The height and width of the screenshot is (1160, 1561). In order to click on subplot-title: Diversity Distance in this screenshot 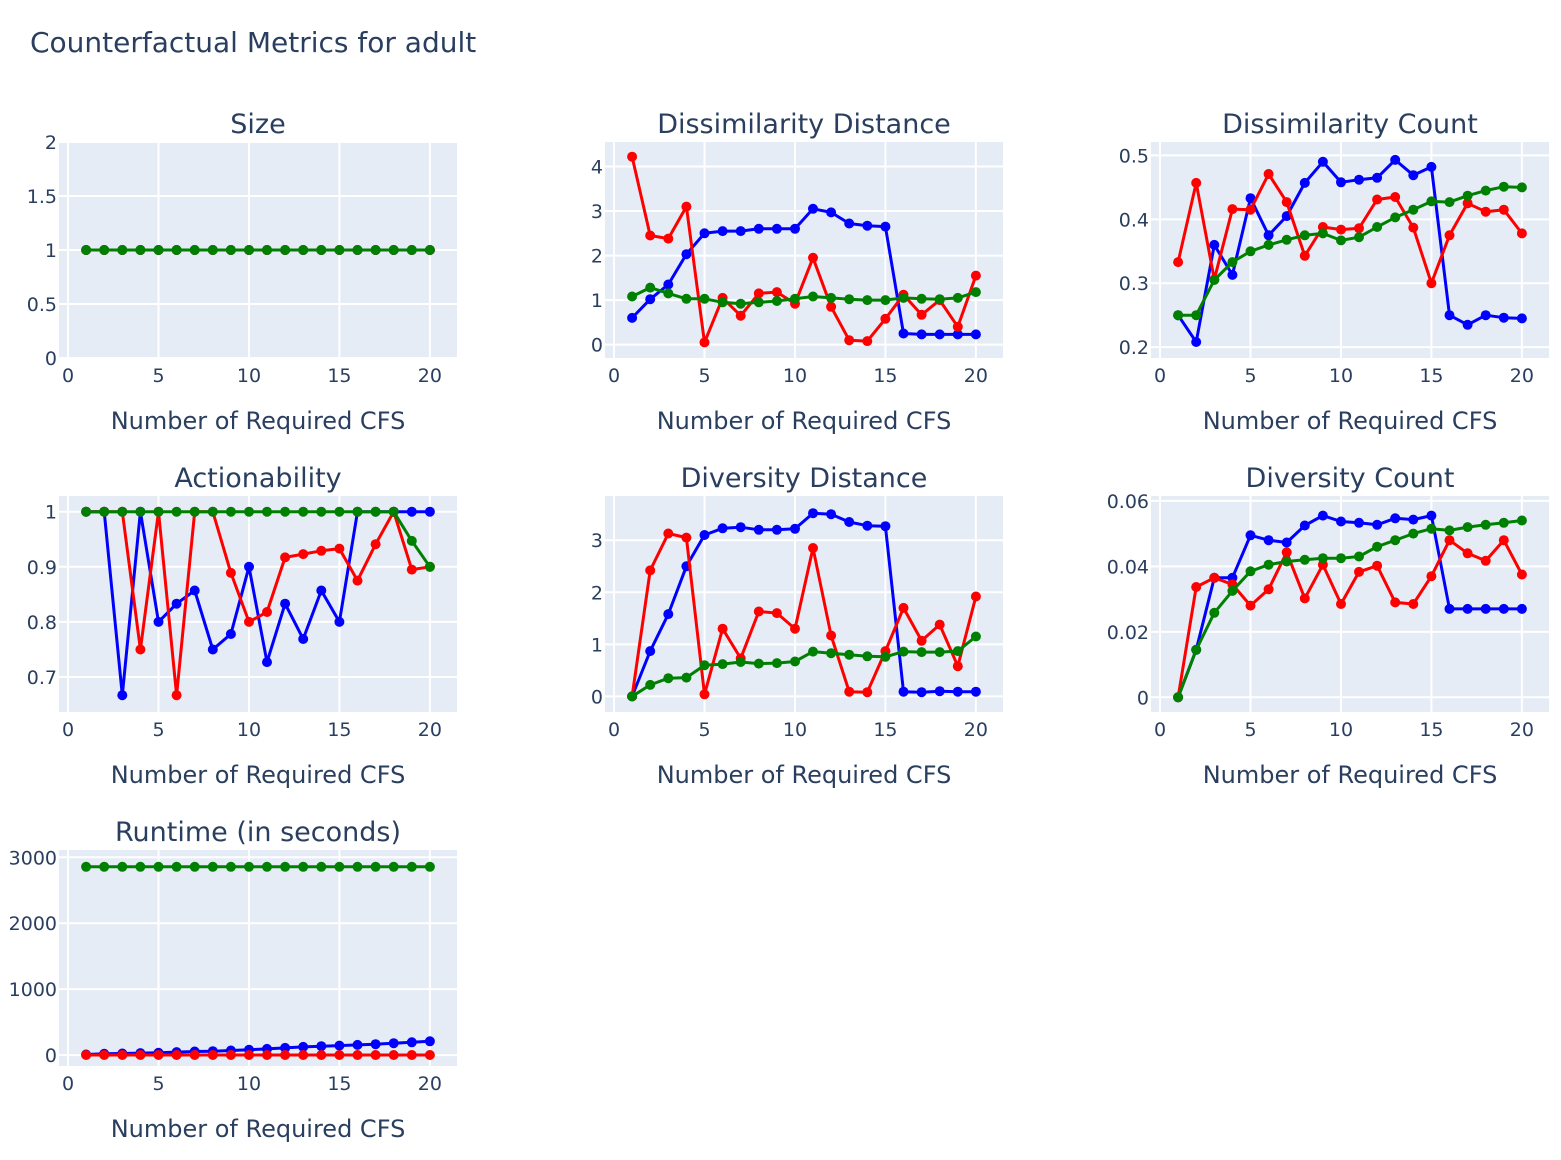, I will do `click(804, 478)`.